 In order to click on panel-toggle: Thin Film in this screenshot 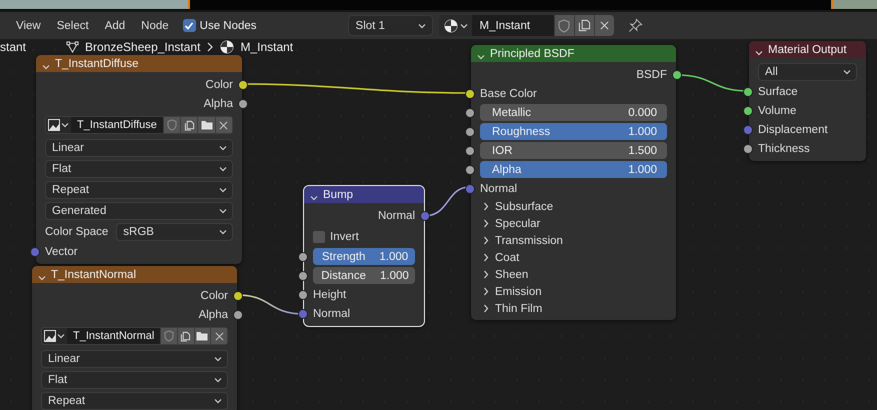, I will do `click(573, 308)`.